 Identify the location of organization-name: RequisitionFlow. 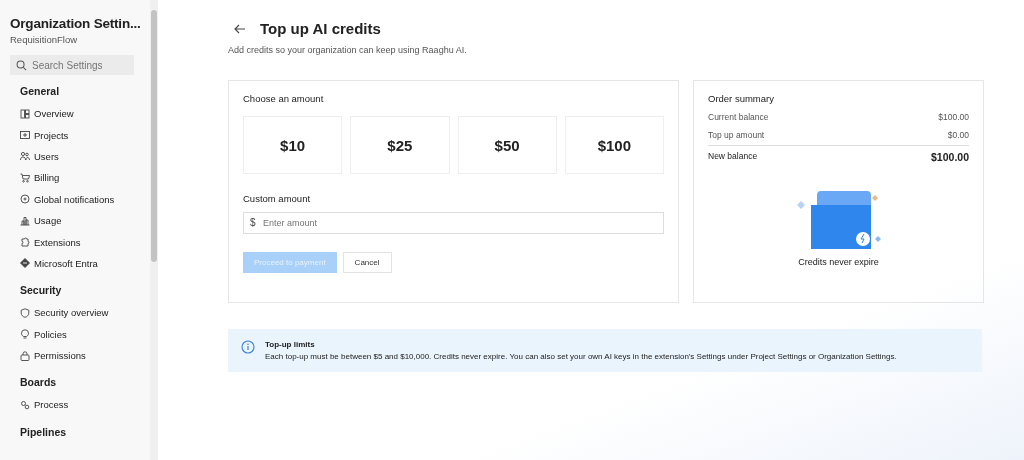
(44, 39).